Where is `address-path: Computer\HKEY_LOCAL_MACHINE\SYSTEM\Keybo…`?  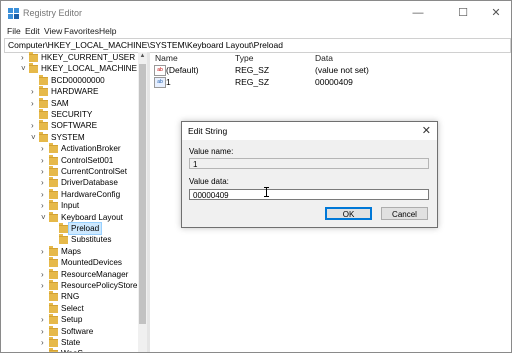
address-path: Computer\HKEY_LOCAL_MACHINE\SYSTEM\Keybo… is located at coordinates (145, 45).